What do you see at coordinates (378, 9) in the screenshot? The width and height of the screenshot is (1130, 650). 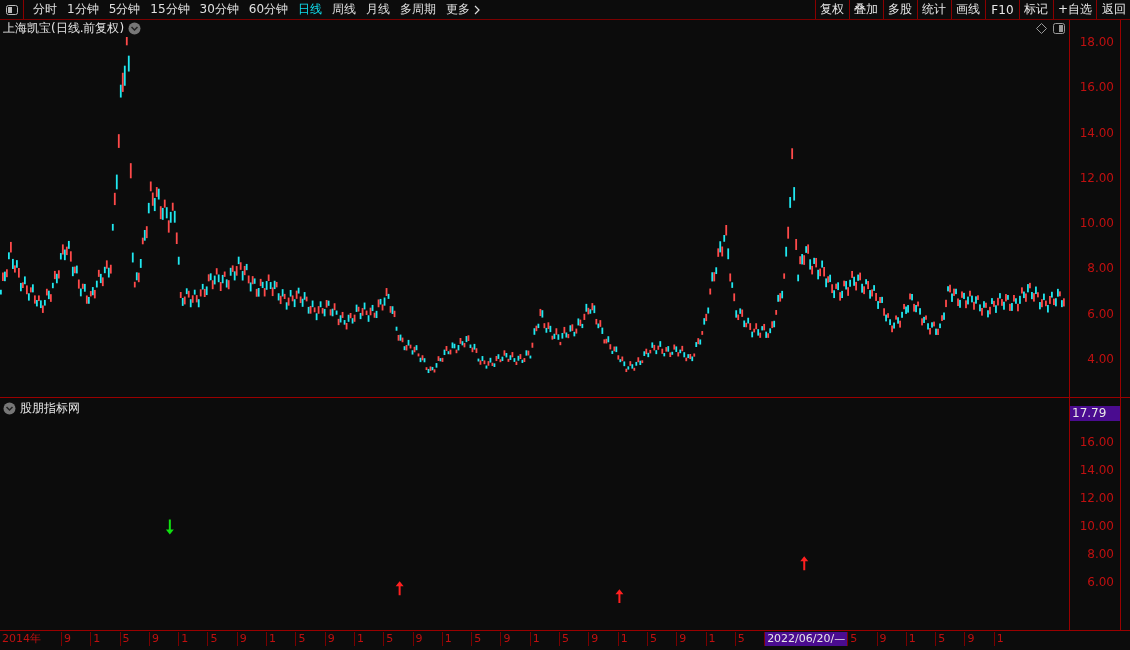 I see `period-tab: 月线` at bounding box center [378, 9].